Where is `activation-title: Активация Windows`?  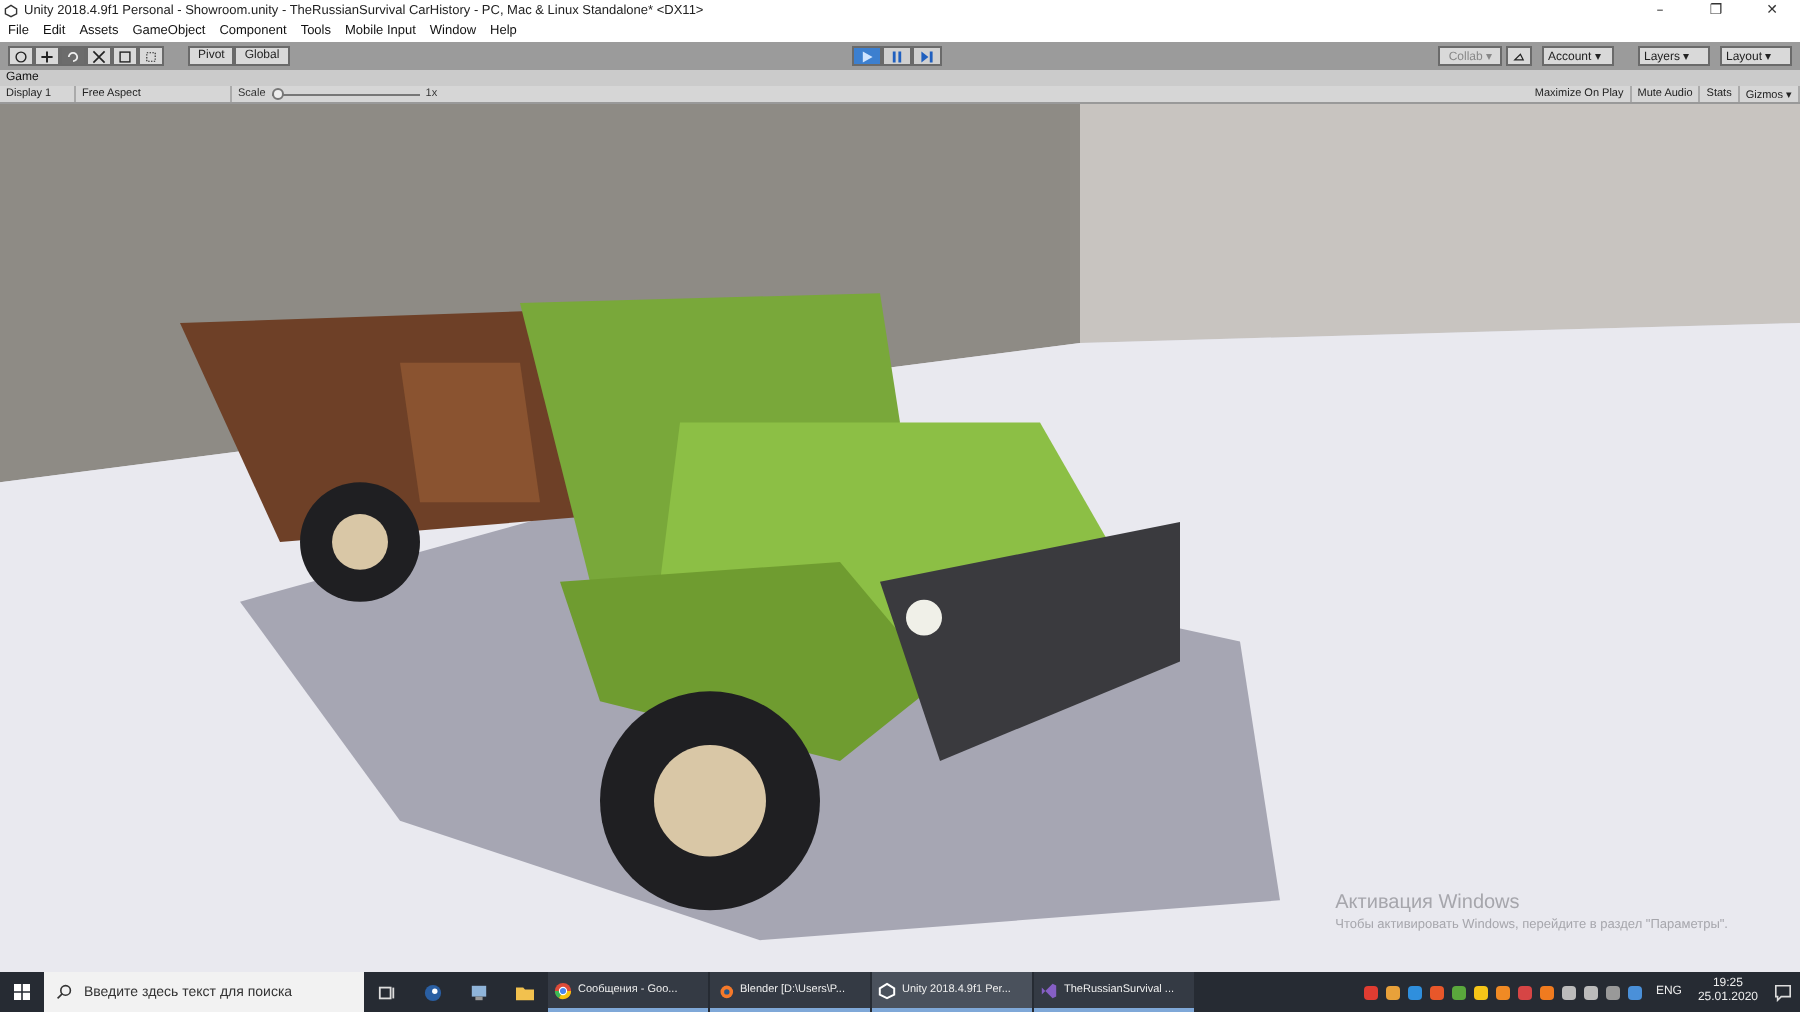 activation-title: Активация Windows is located at coordinates (1428, 903).